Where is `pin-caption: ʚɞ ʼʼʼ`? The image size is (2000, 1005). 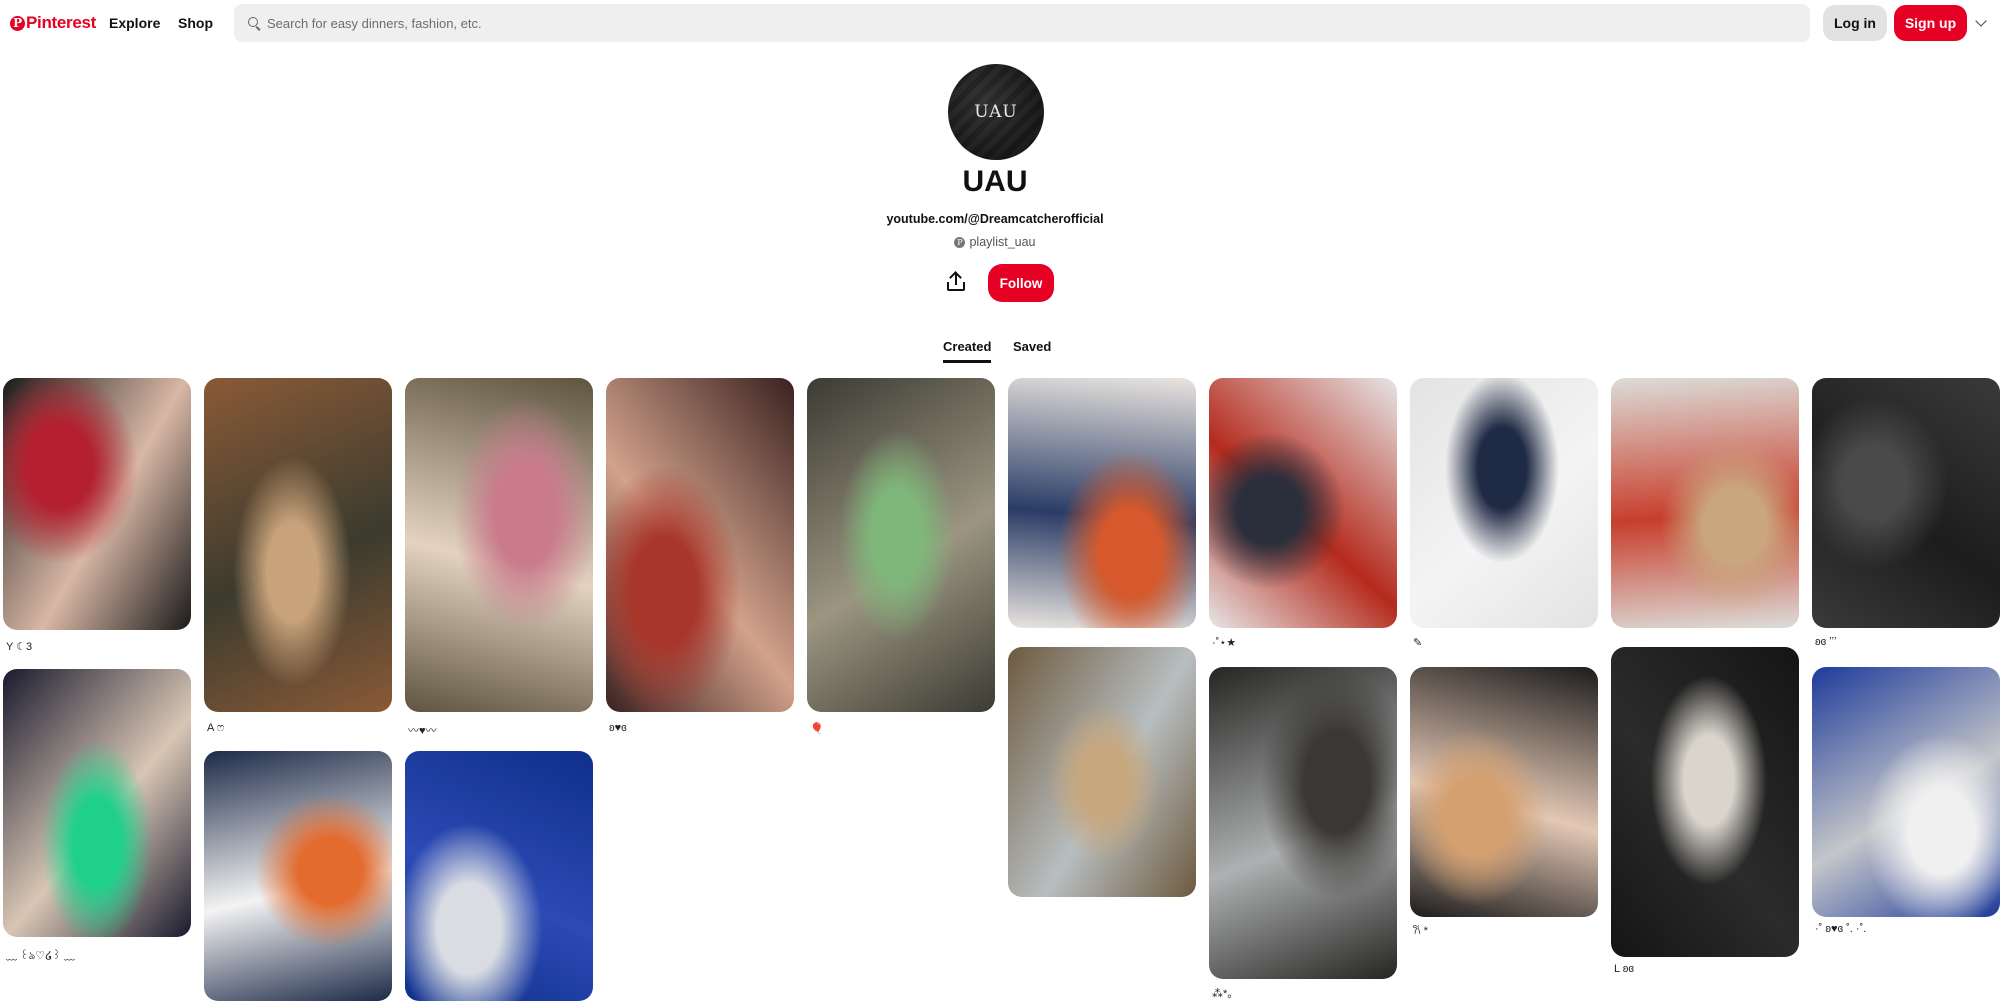
pin-caption: ʚɞ ʼʼʼ is located at coordinates (1826, 642).